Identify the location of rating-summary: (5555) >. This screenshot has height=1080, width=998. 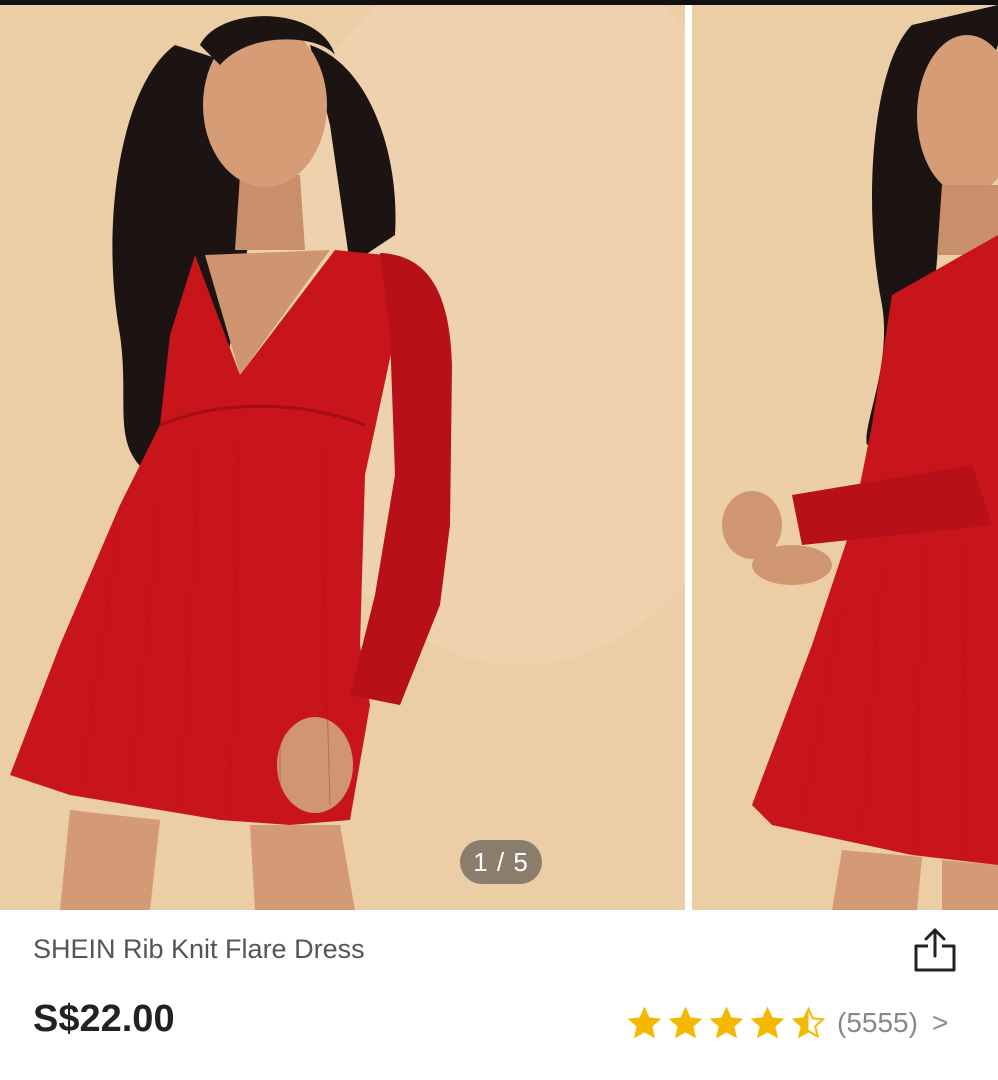
(788, 1023).